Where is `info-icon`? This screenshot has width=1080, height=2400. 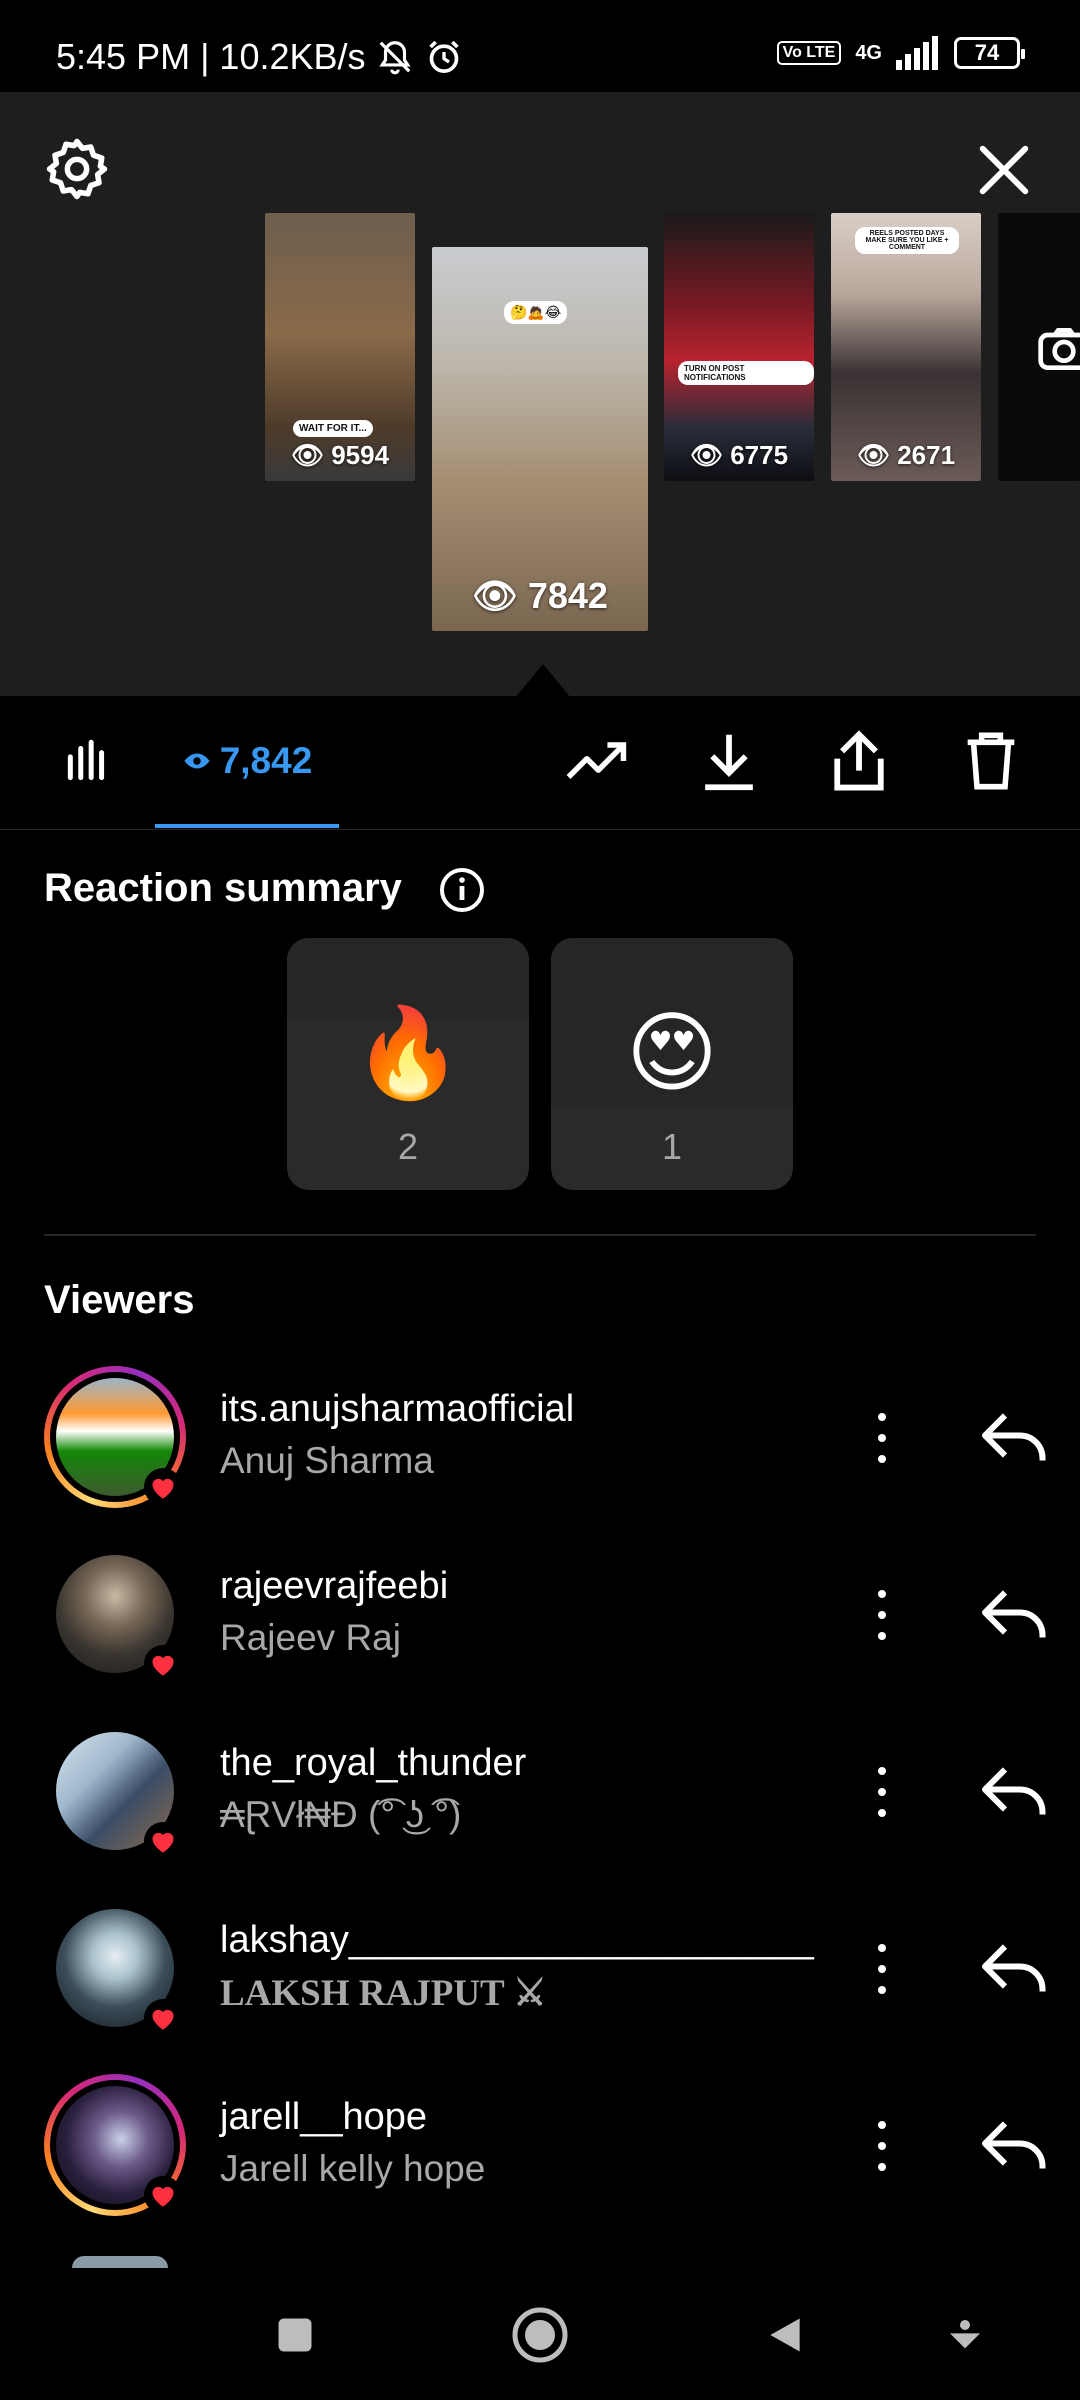
info-icon is located at coordinates (462, 890).